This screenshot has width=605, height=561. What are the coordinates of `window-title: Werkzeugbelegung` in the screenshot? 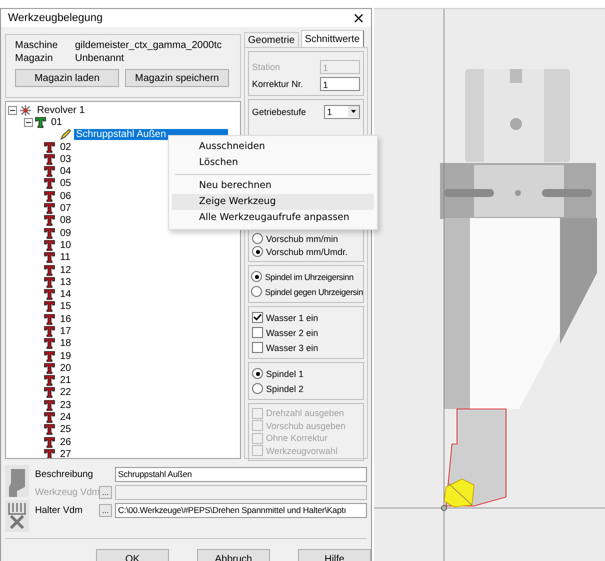 It's located at (55, 18).